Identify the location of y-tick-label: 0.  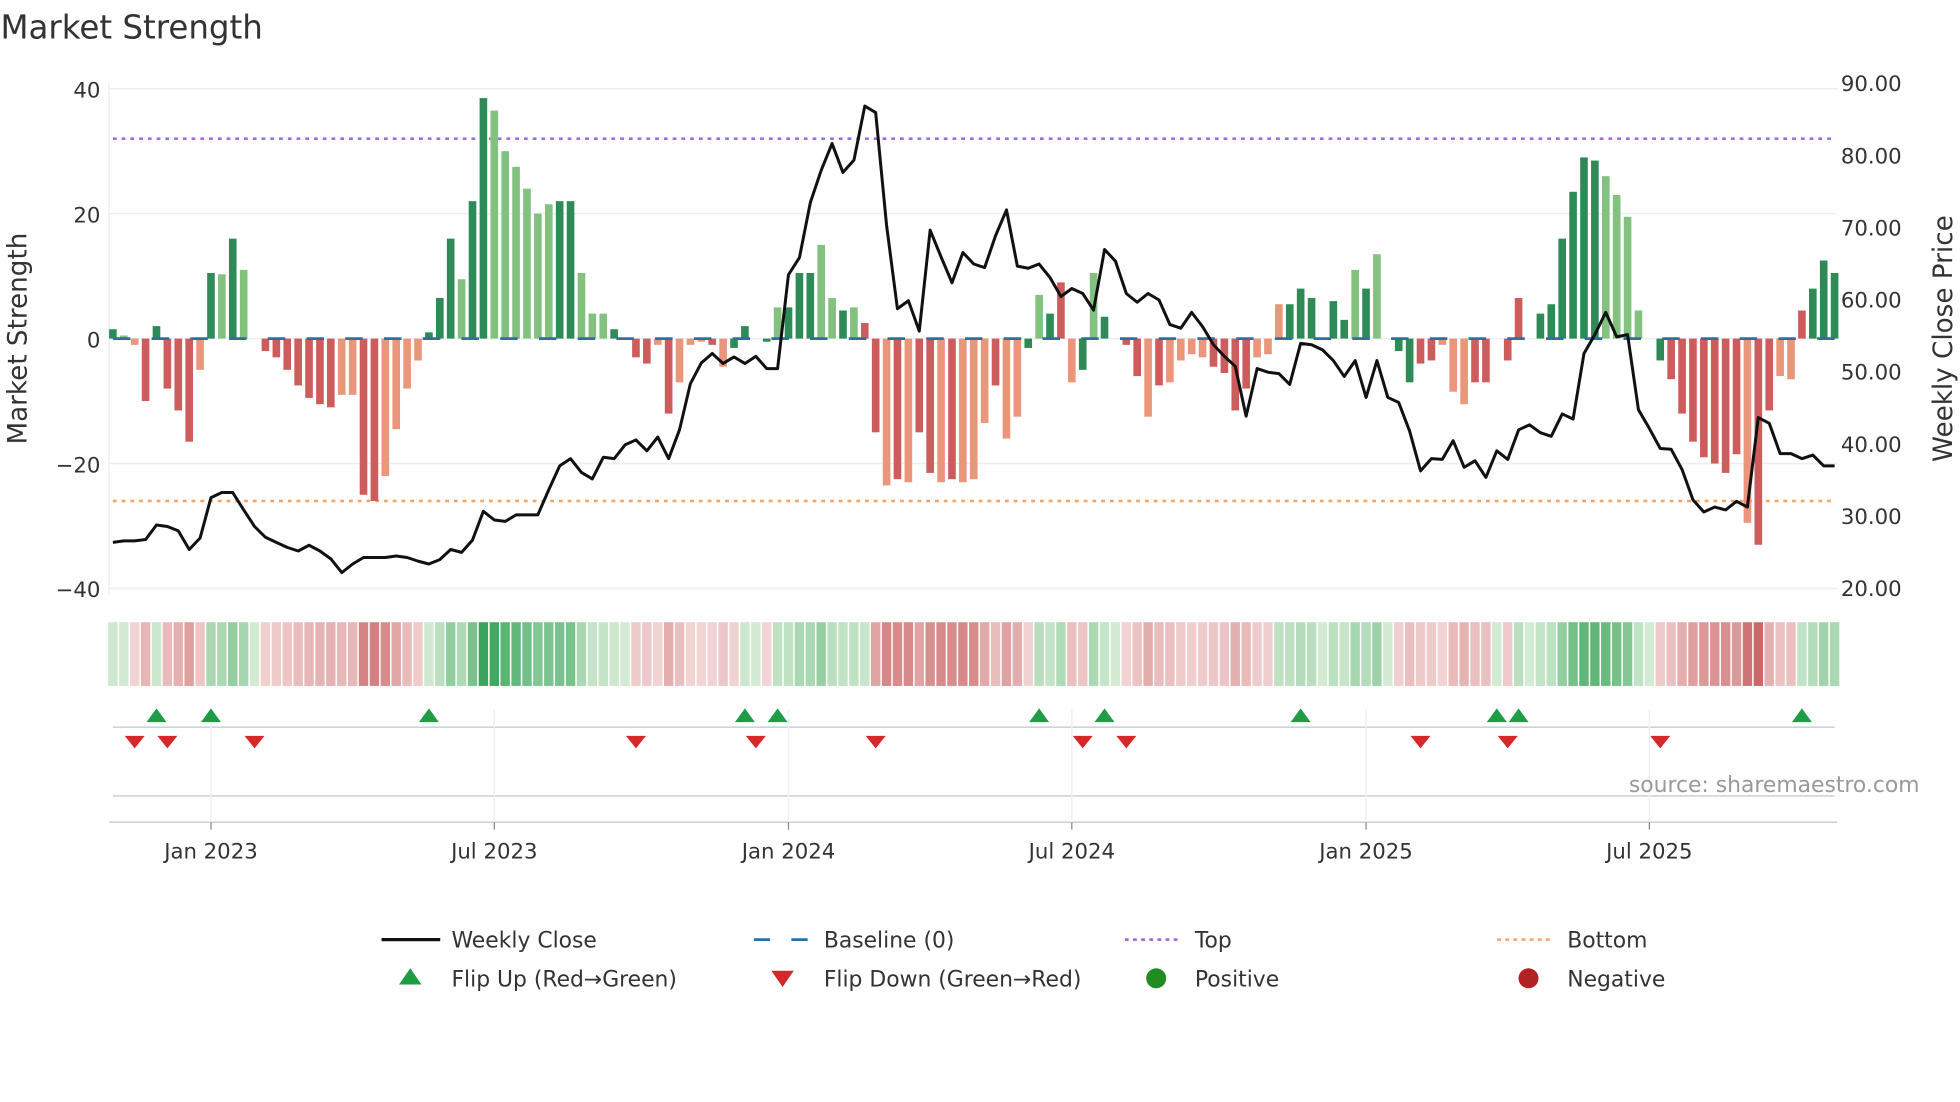
(94, 340).